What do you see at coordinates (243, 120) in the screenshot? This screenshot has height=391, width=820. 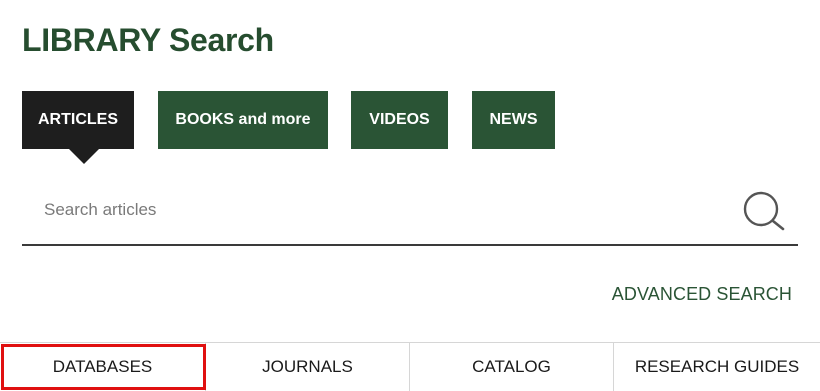 I see `tab-books-and-more: BOOKS and more` at bounding box center [243, 120].